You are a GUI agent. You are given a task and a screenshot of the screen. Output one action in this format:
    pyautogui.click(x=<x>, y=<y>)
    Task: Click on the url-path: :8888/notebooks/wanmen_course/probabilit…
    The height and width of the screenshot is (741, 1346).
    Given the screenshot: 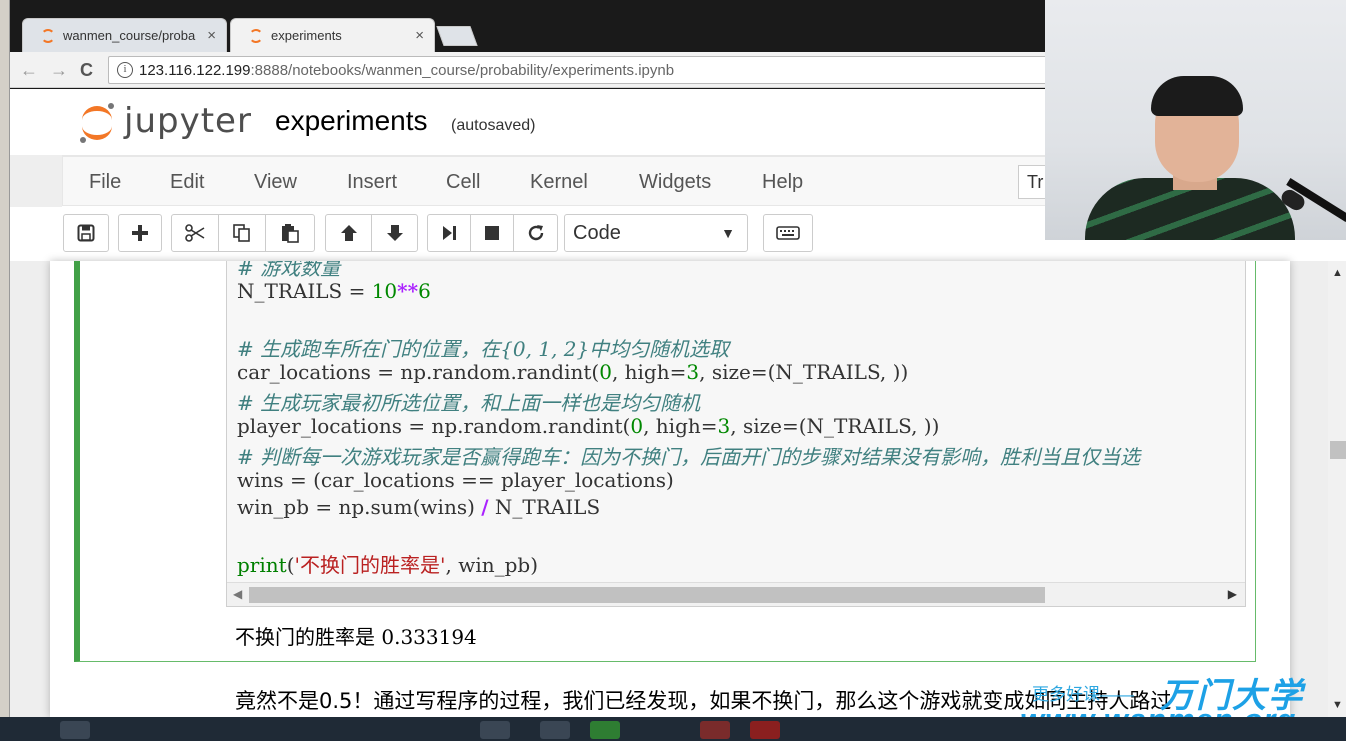 What is the action you would take?
    pyautogui.click(x=462, y=70)
    